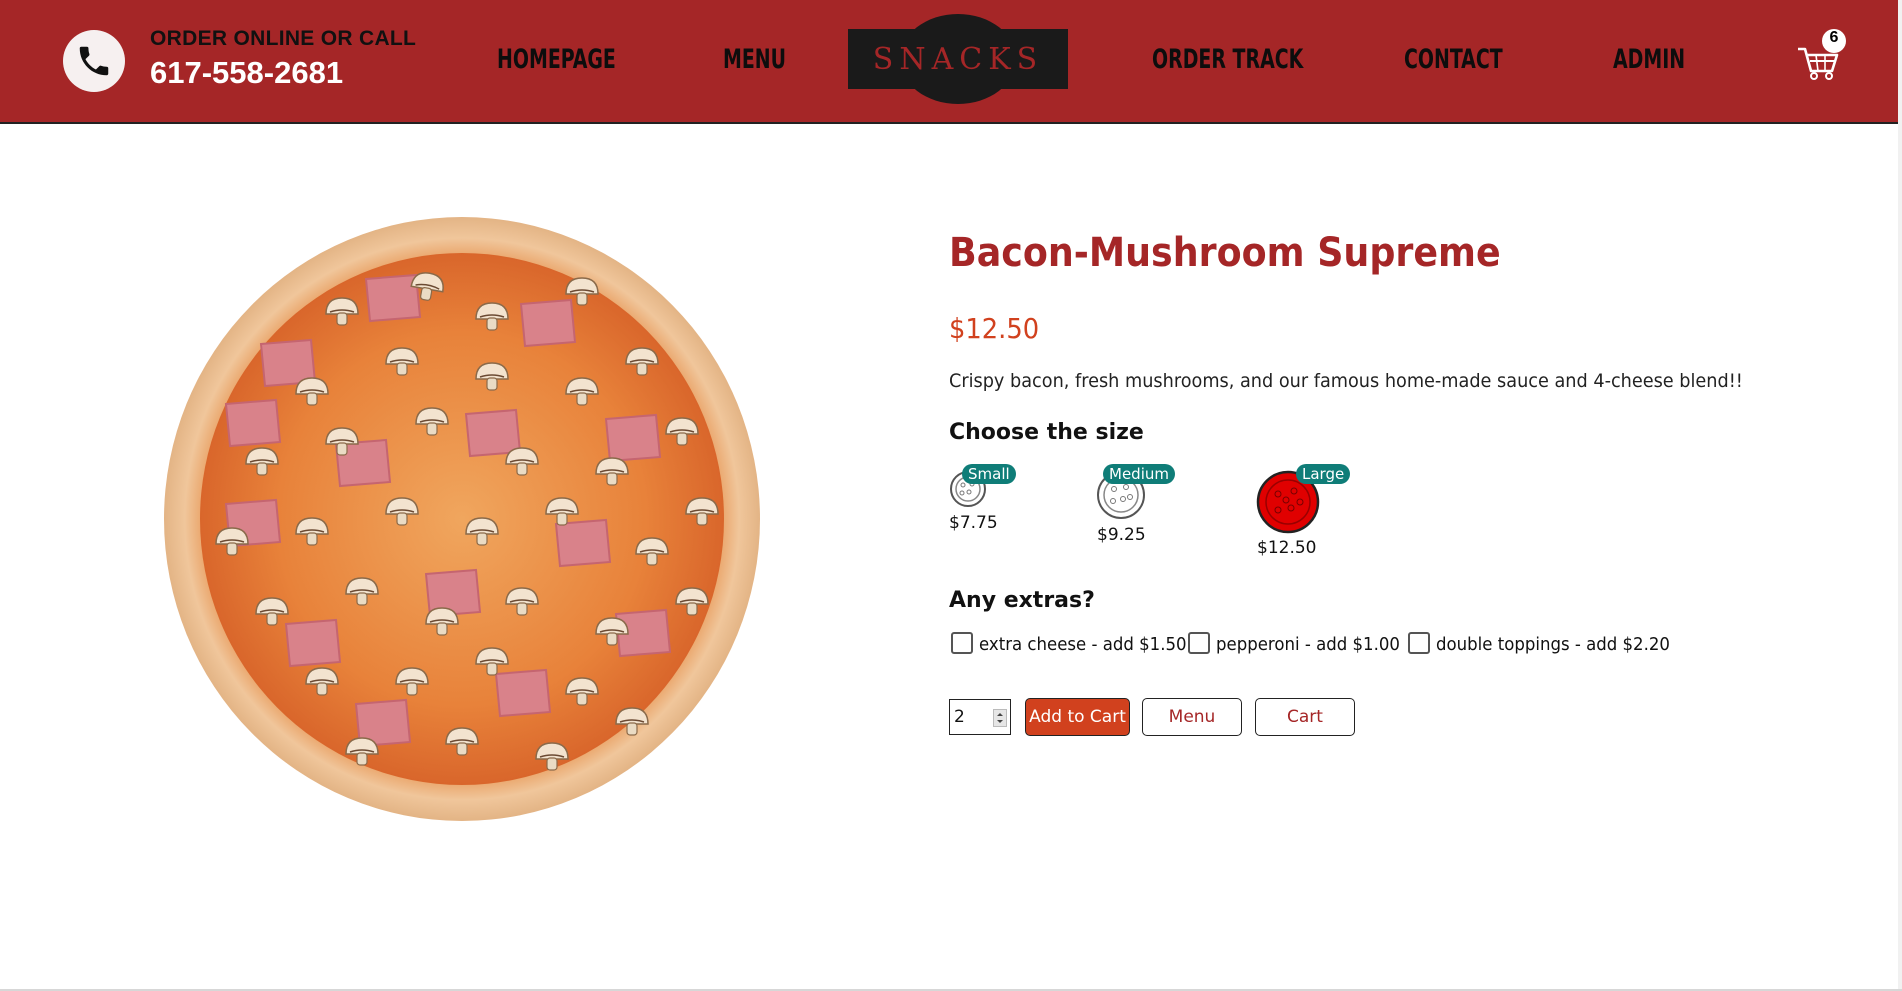 The height and width of the screenshot is (991, 1902). What do you see at coordinates (1199, 643) in the screenshot?
I see `extra-pepperoni-checkbox` at bounding box center [1199, 643].